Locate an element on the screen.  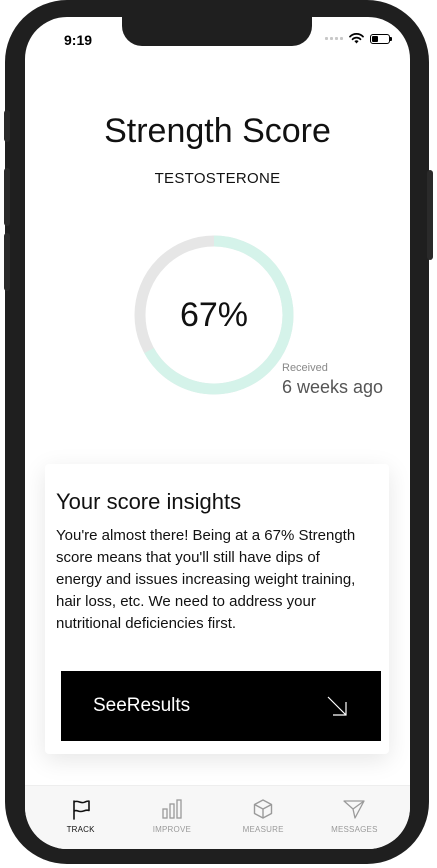
page-title: Strength Score is located at coordinates (217, 131).